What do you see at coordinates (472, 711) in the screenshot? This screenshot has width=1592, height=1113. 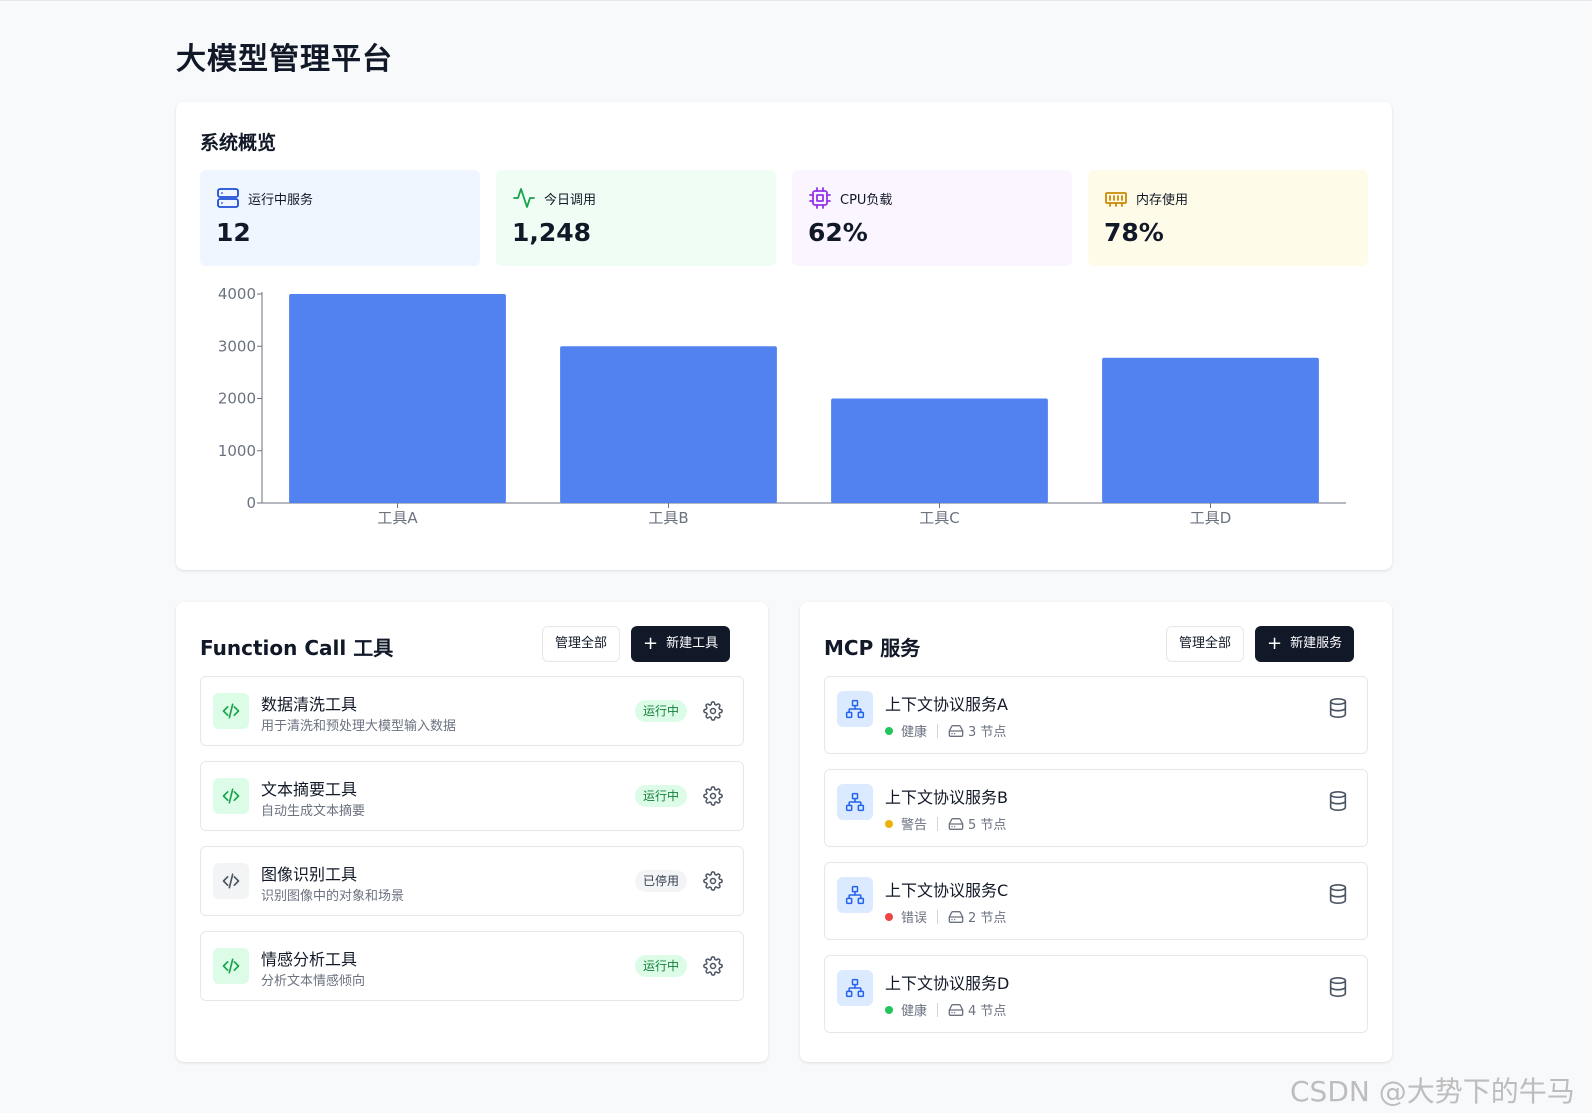 I see `tool-item: 数据清洗工具 用于清洗和预处理大模型输入数据 运行中` at bounding box center [472, 711].